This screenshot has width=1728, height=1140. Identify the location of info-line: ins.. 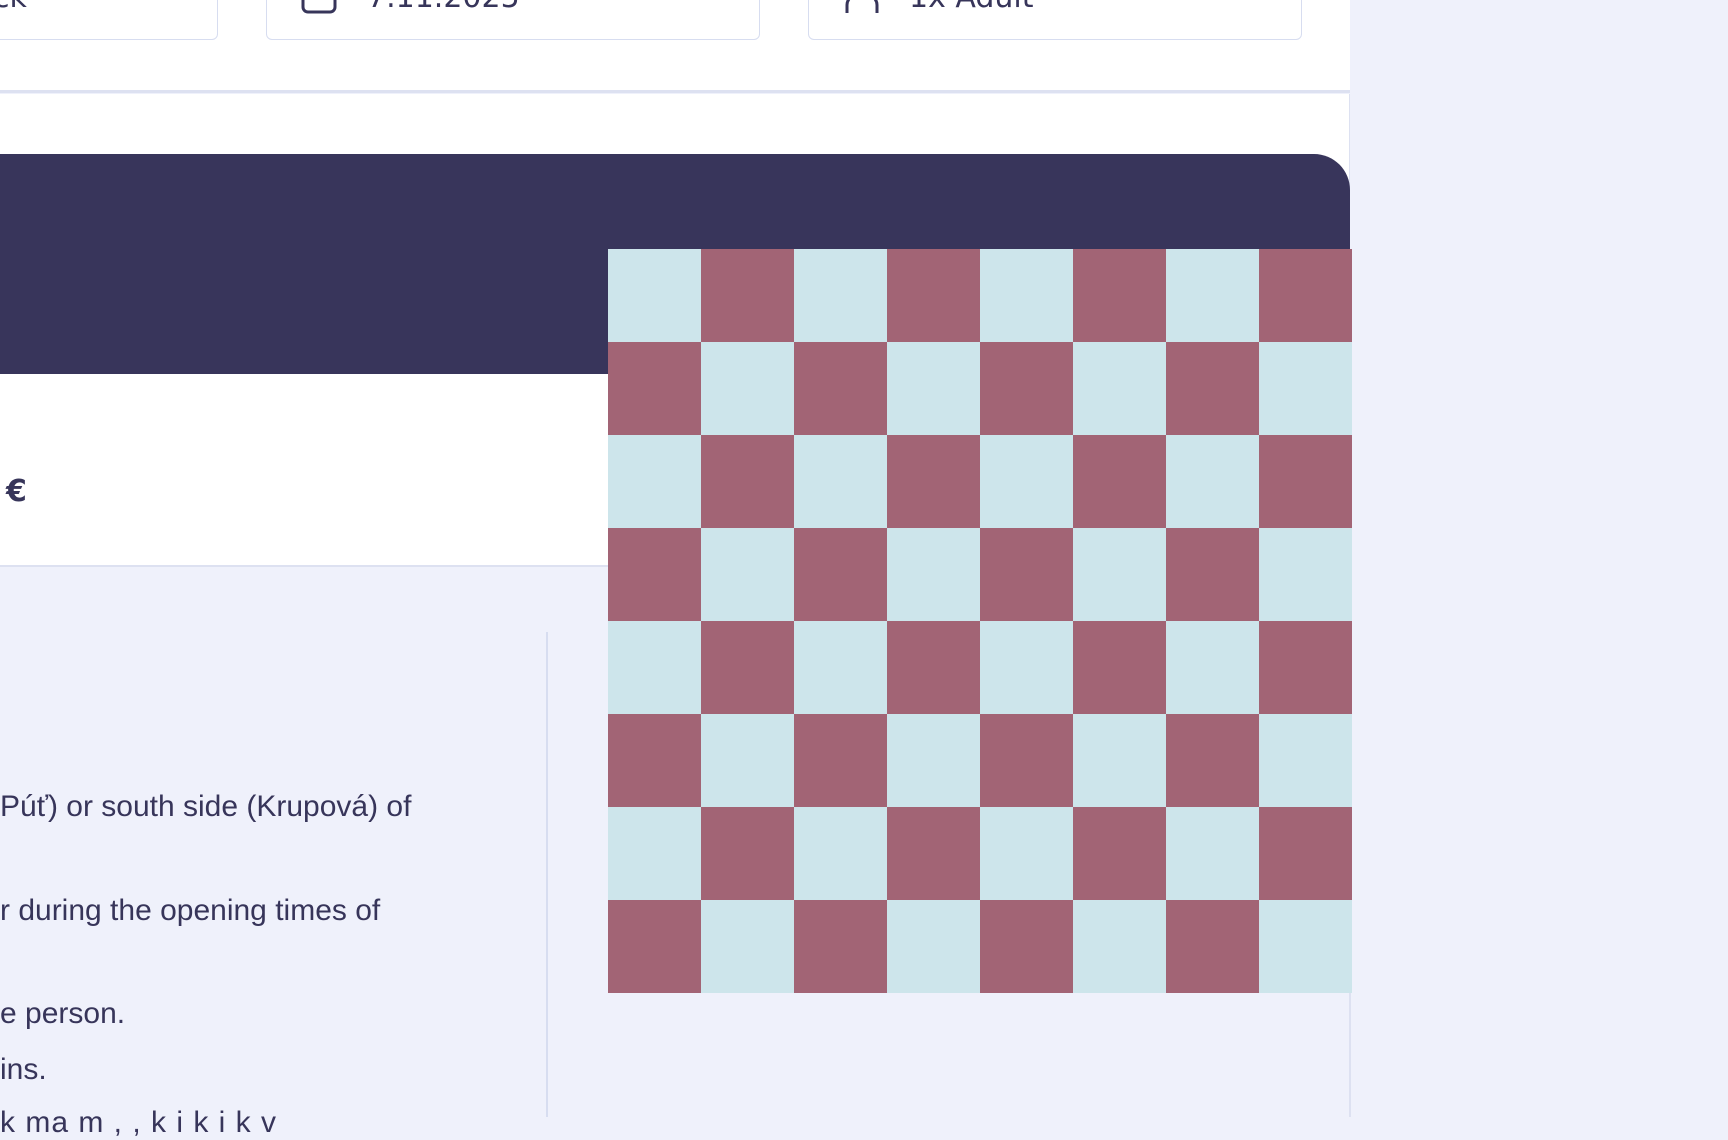
(23, 1069).